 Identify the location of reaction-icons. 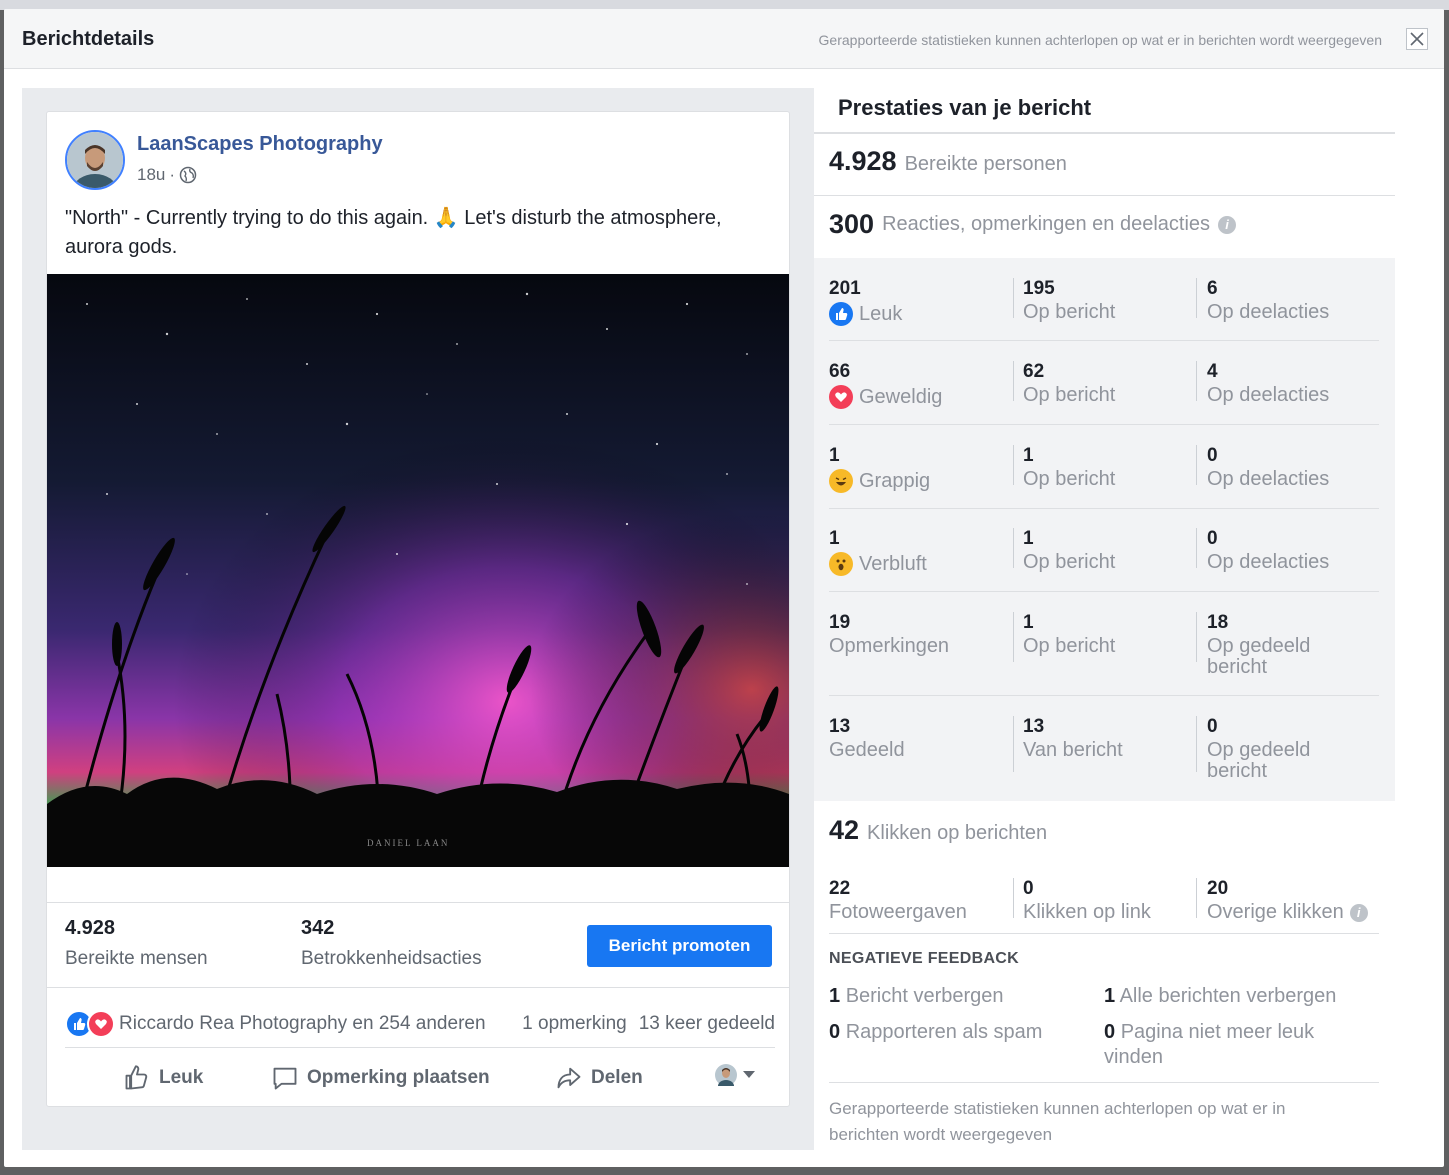
(90, 1024).